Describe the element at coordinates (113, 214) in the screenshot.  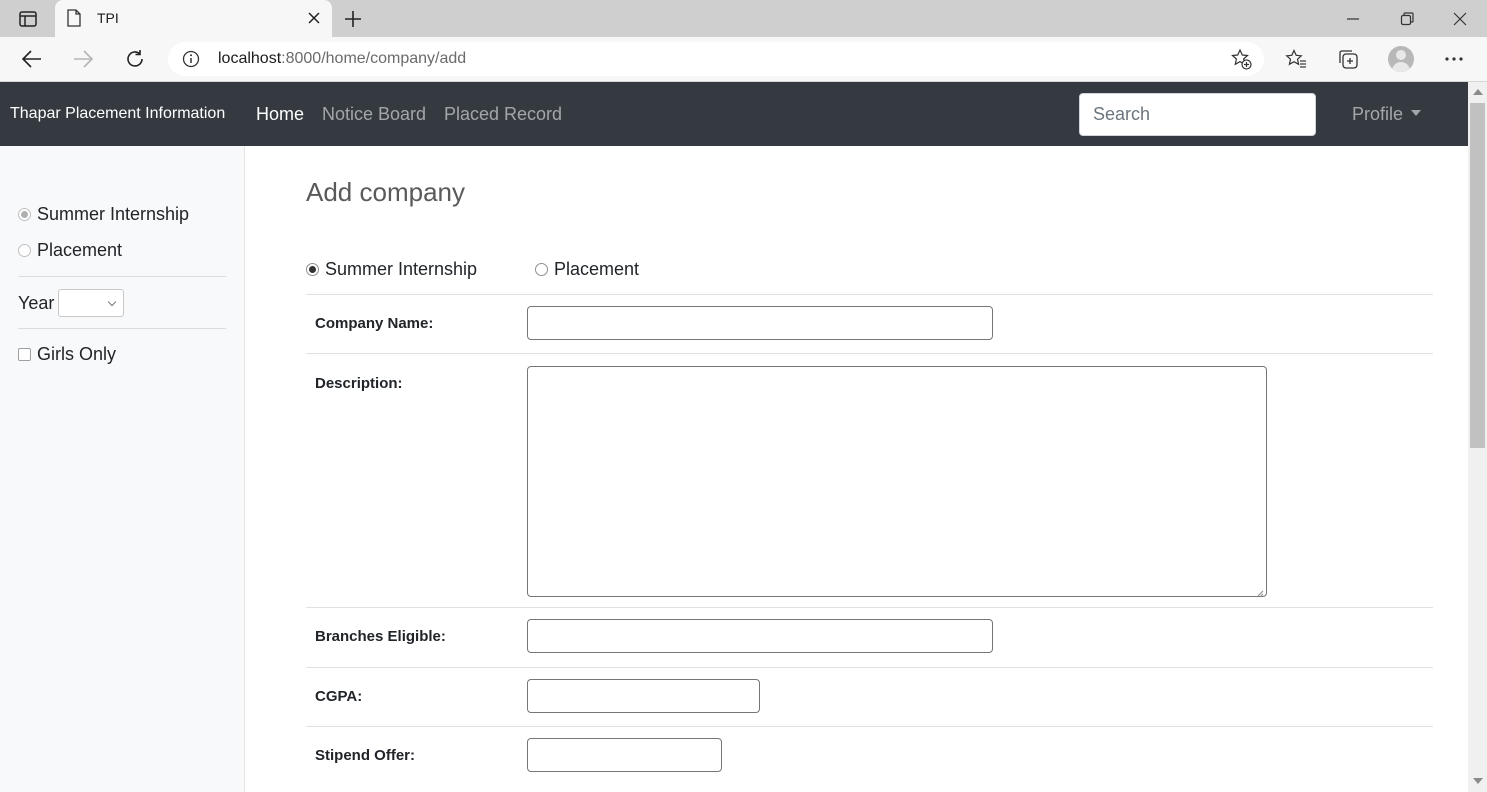
I see `sidebar-option-label: Summer Internship` at that location.